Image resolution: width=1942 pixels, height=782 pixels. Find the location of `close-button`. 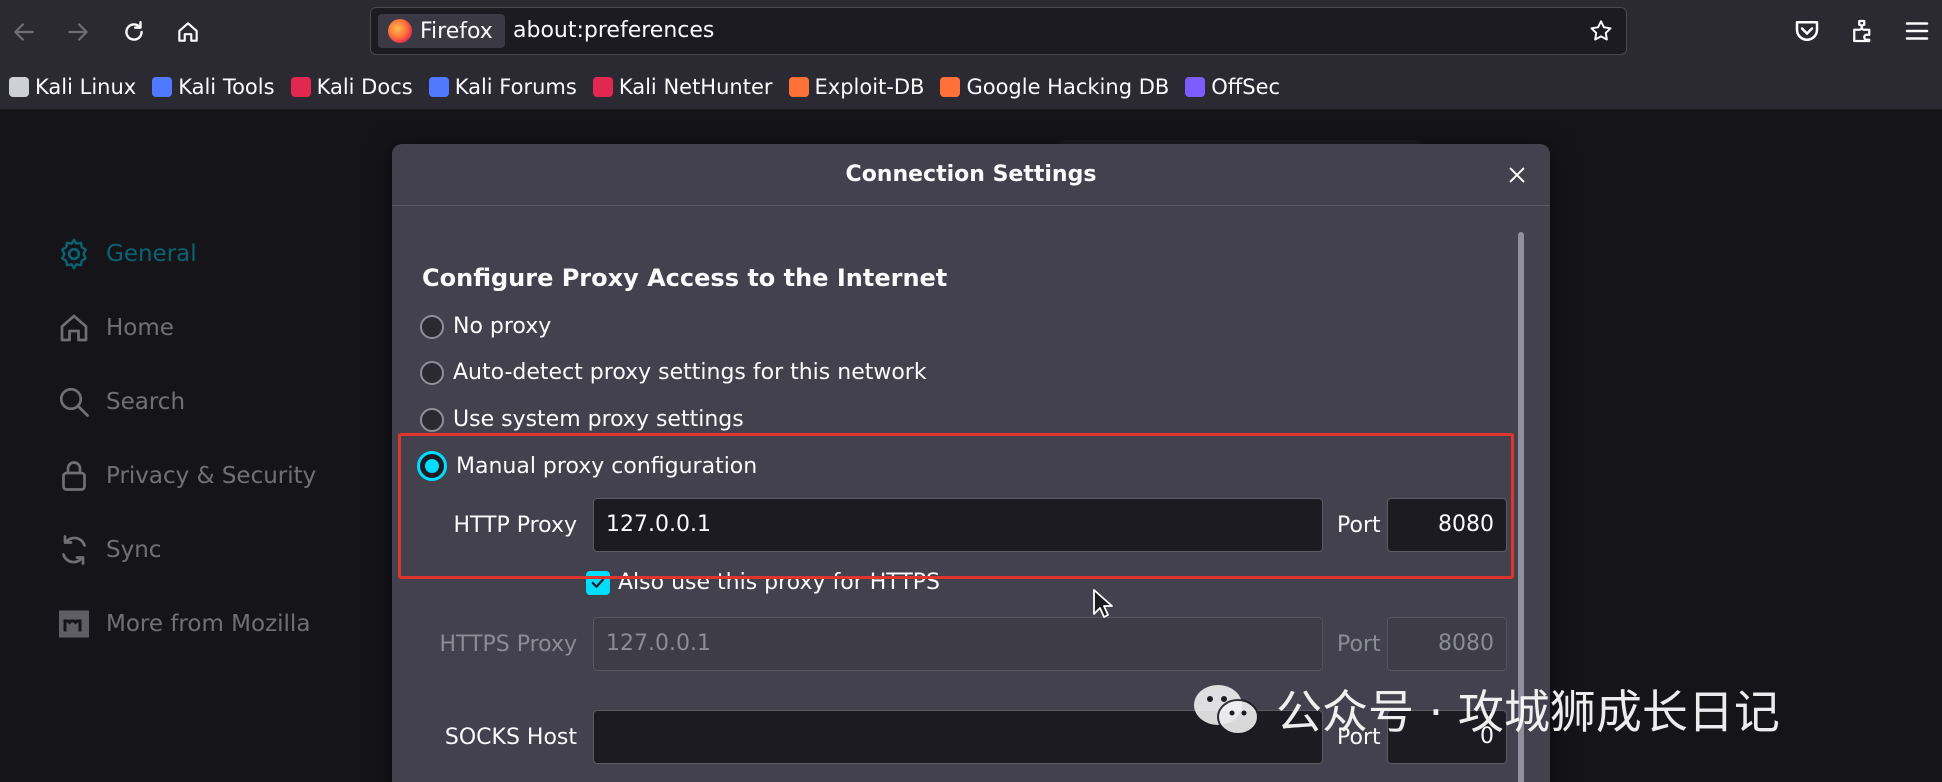

close-button is located at coordinates (1517, 175).